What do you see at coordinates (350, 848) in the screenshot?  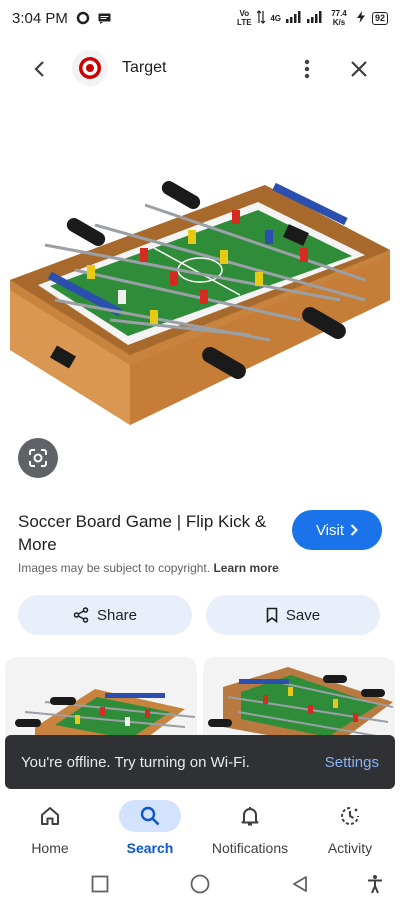 I see `nav-activity-label: Activity` at bounding box center [350, 848].